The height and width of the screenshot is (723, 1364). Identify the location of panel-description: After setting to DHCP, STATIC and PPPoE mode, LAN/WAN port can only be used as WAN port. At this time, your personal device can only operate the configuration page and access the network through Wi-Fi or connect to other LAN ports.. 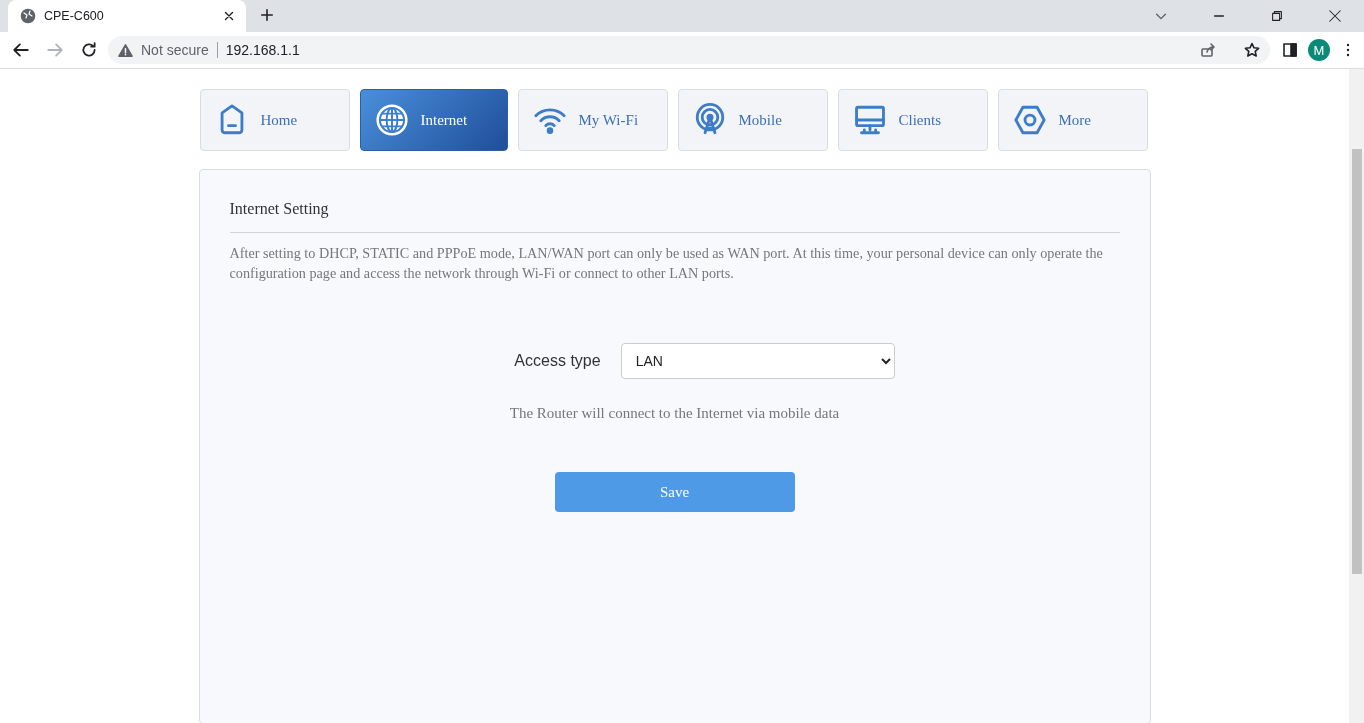
(666, 263).